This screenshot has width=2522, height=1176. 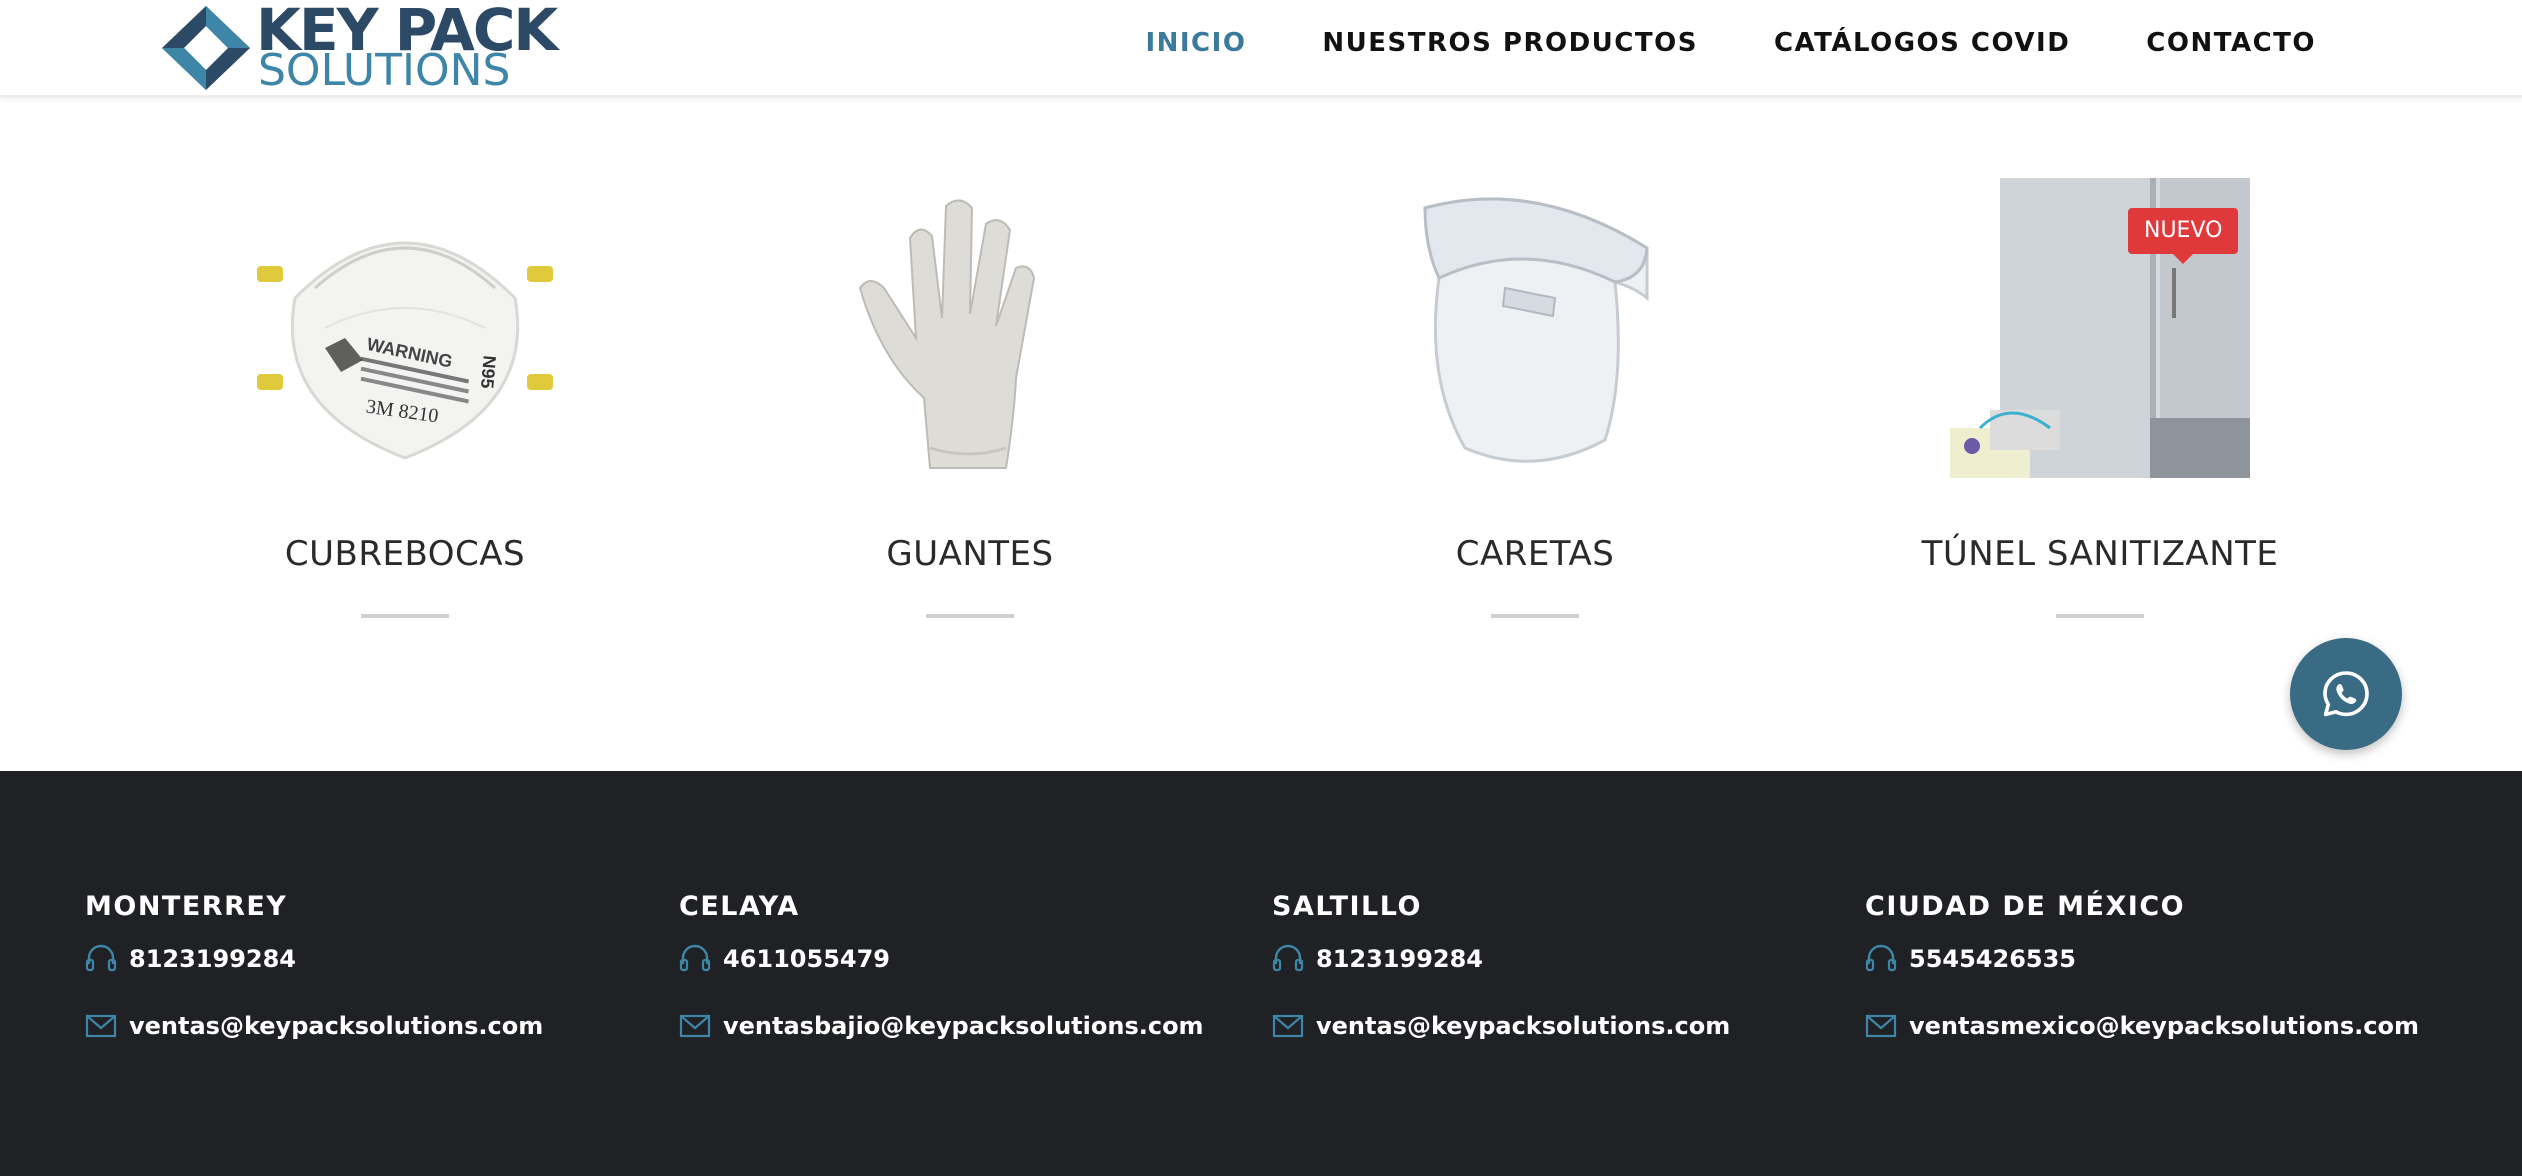 I want to click on product-card: GUANTES, so click(x=970, y=398).